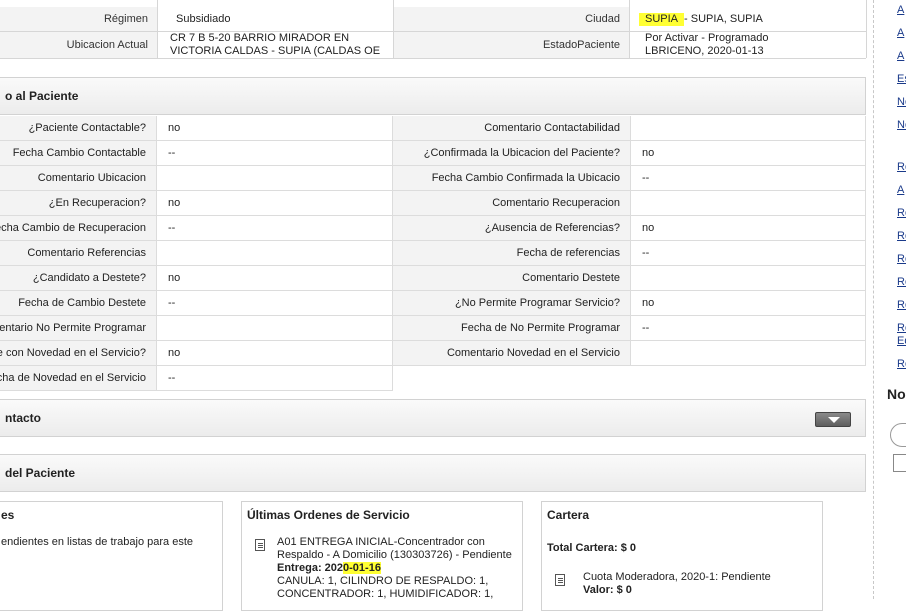 The image size is (906, 611). I want to click on grid-row-left: e con Novedad en el Servicio? no, so click(196, 353).